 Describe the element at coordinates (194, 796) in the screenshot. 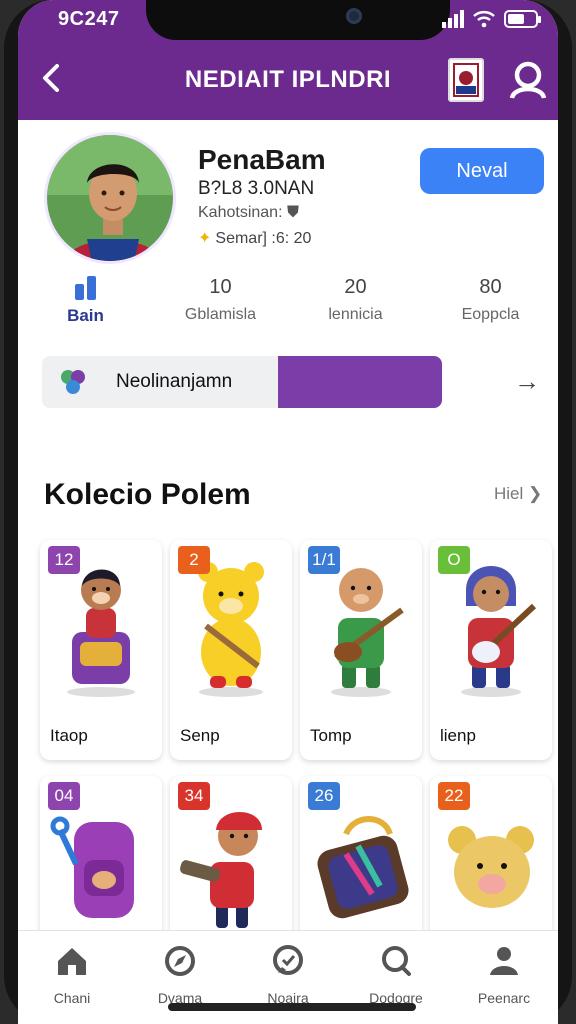

I see `card-number-badge: 34` at that location.